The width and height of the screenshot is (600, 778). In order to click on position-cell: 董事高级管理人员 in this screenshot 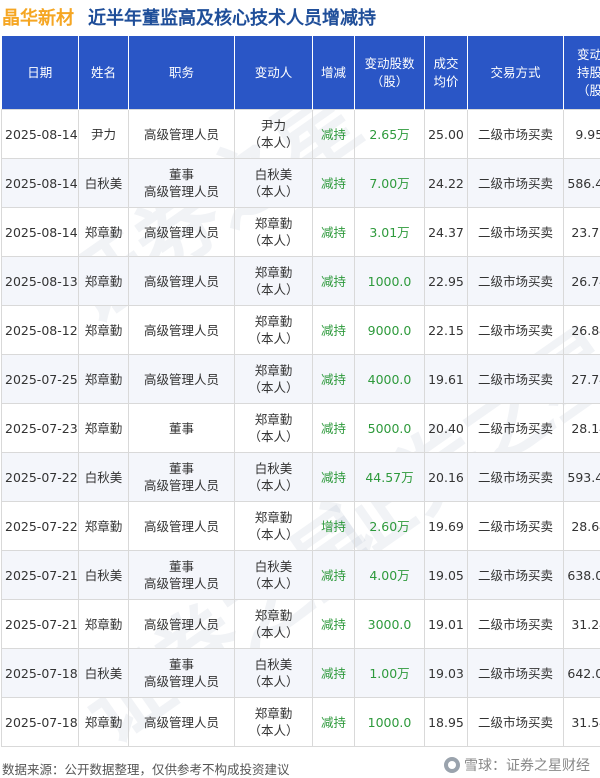, I will do `click(182, 575)`.